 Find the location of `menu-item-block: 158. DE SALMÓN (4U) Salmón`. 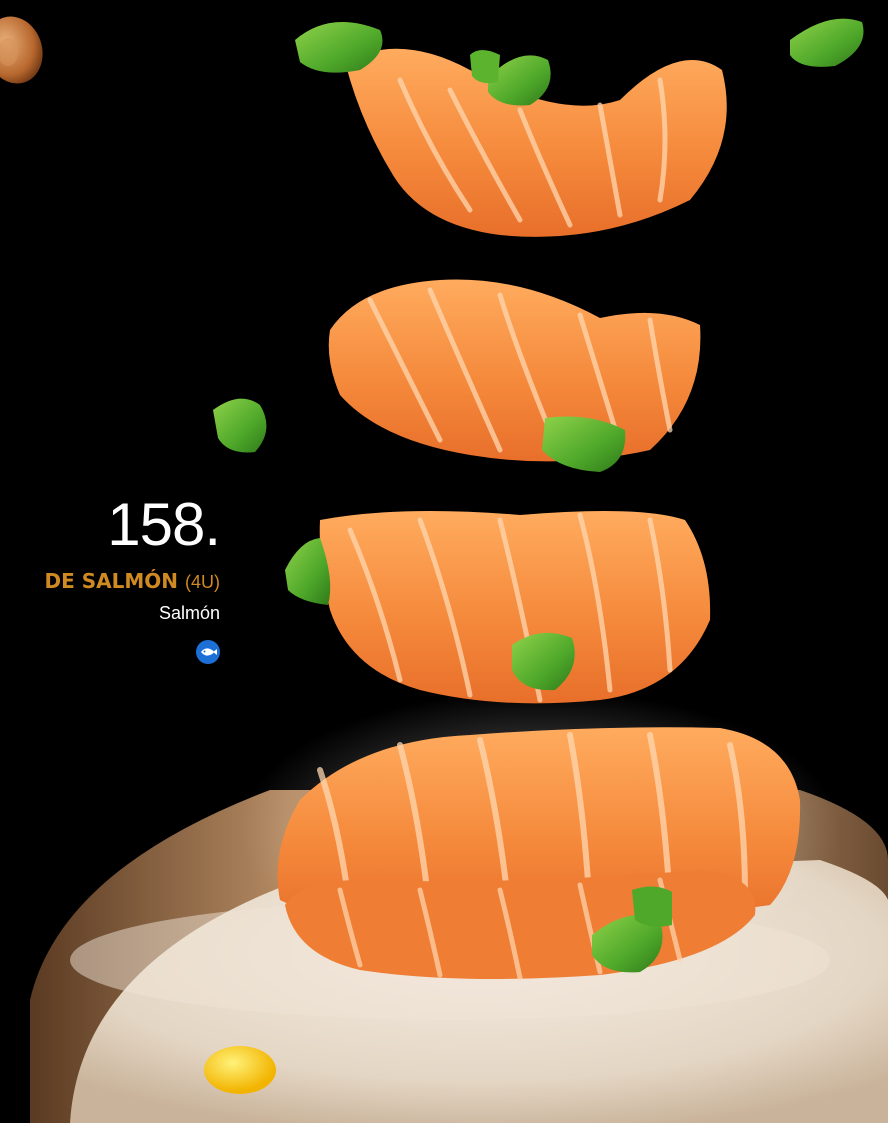

menu-item-block: 158. DE SALMÓN (4U) Salmón is located at coordinates (133, 577).